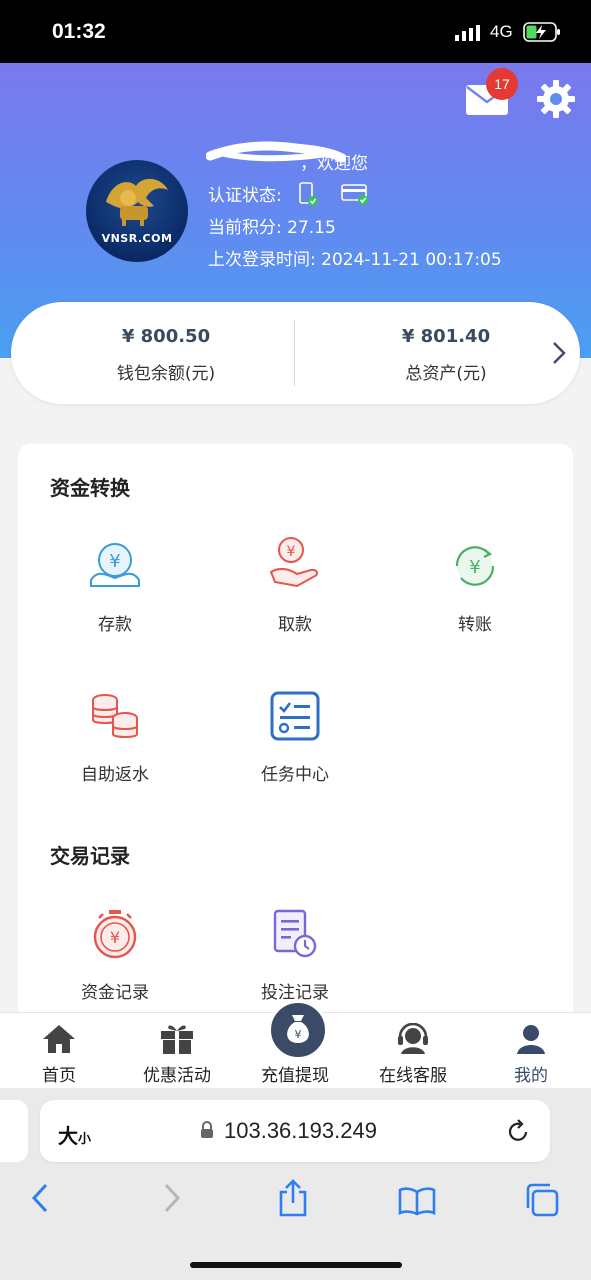  What do you see at coordinates (502, 84) in the screenshot?
I see `mail-unread-badge: 17` at bounding box center [502, 84].